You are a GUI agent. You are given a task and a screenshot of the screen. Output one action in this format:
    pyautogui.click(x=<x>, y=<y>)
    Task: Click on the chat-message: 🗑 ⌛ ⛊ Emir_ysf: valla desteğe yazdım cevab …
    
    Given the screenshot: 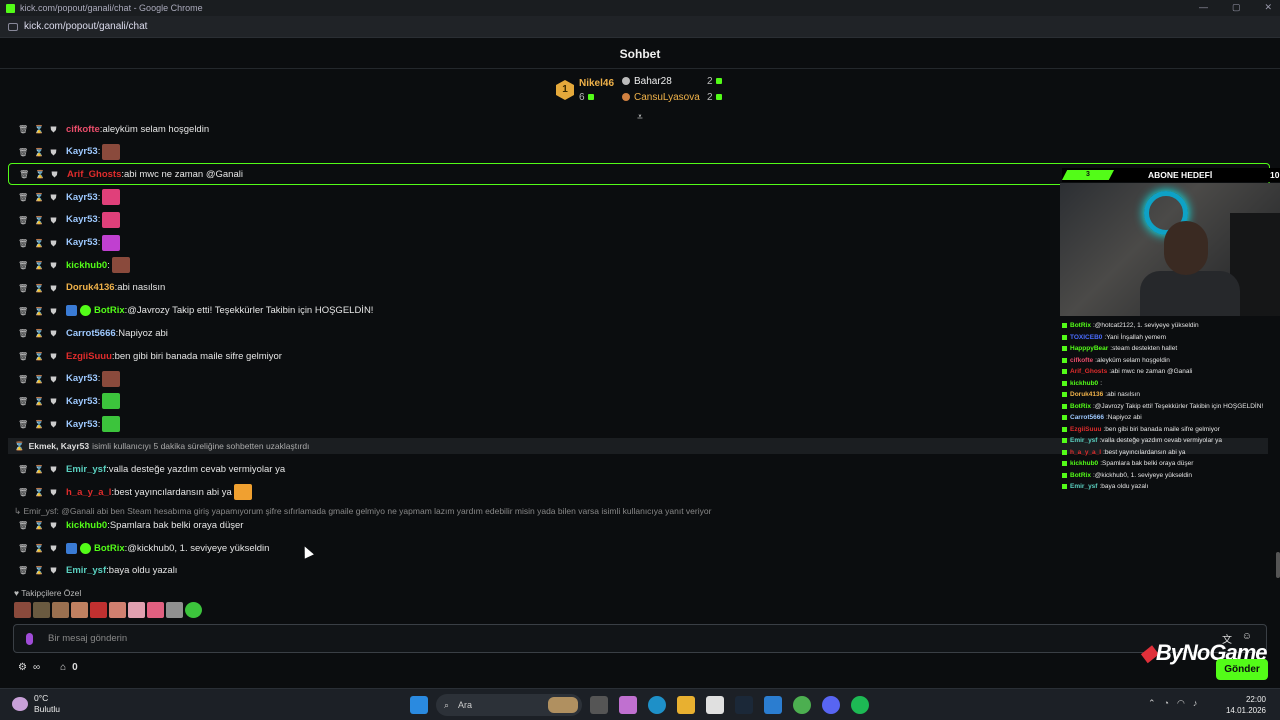 What is the action you would take?
    pyautogui.click(x=530, y=469)
    